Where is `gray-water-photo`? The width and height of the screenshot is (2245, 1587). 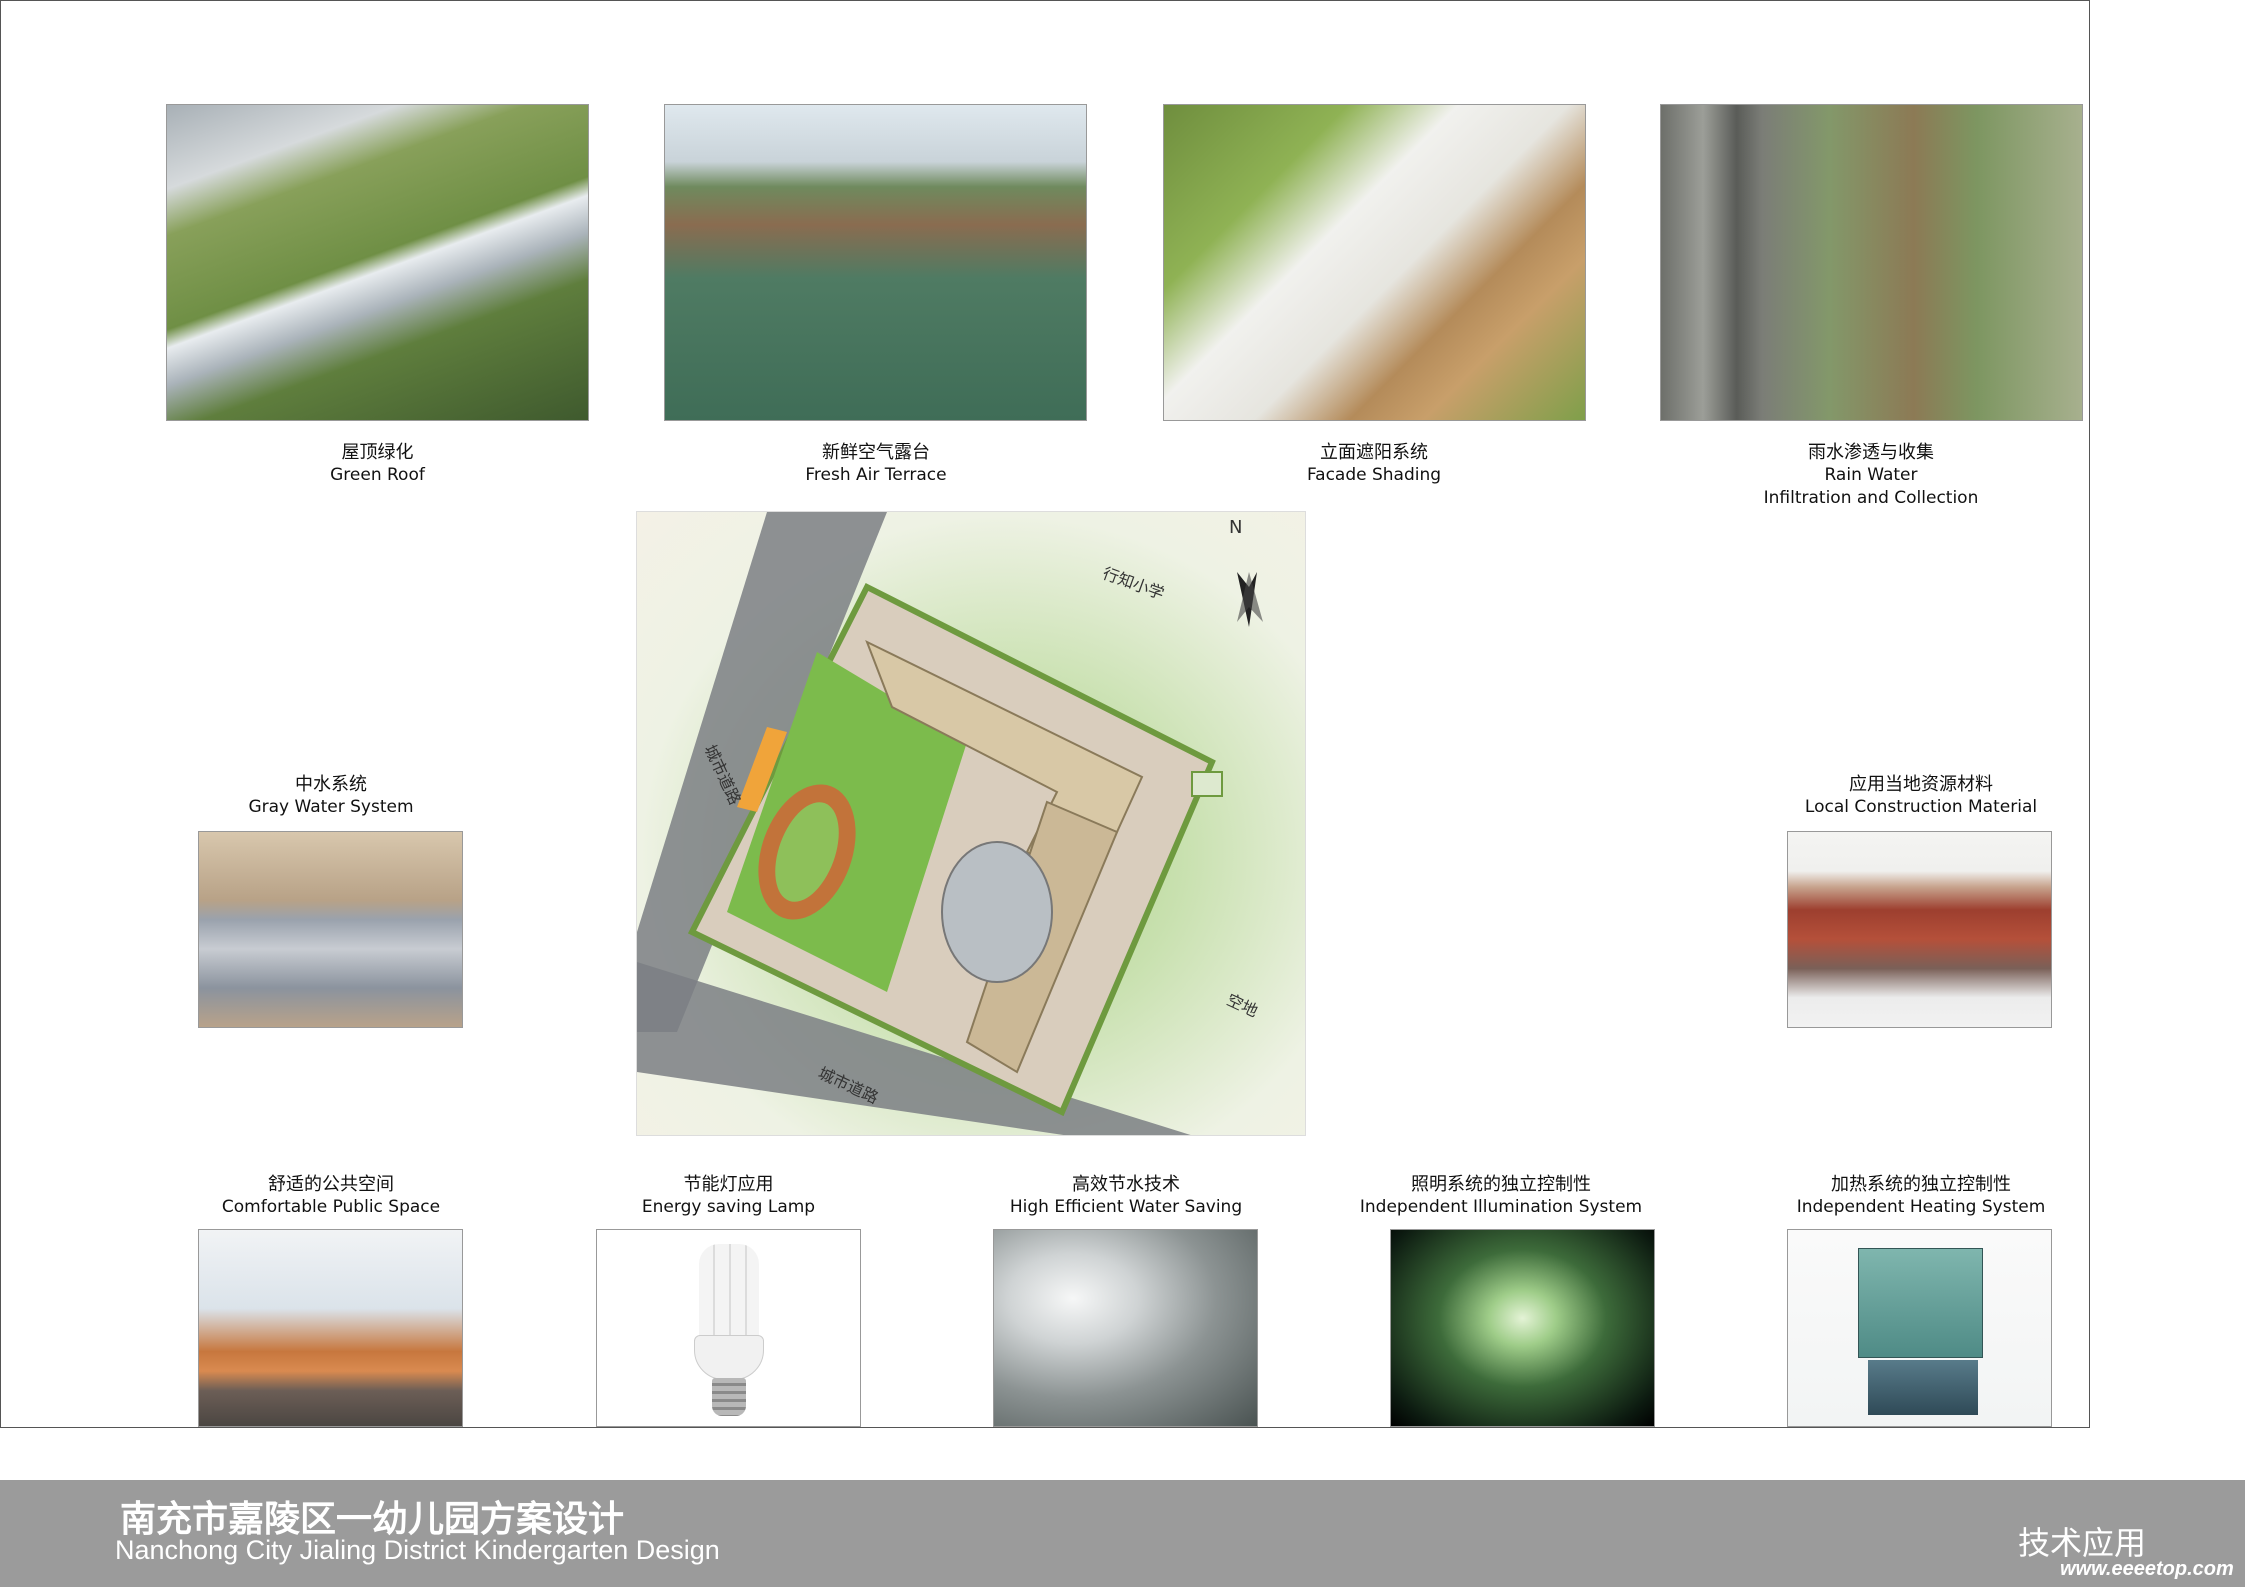 gray-water-photo is located at coordinates (330, 929).